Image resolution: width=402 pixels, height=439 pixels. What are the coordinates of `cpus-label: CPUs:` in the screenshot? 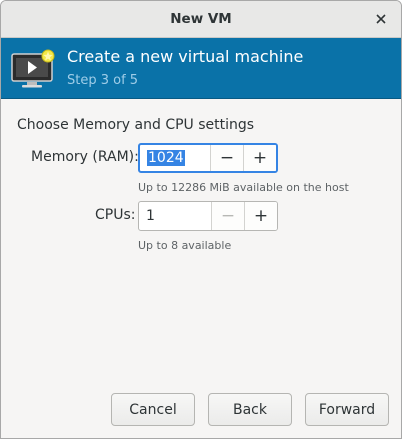 It's located at (115, 215).